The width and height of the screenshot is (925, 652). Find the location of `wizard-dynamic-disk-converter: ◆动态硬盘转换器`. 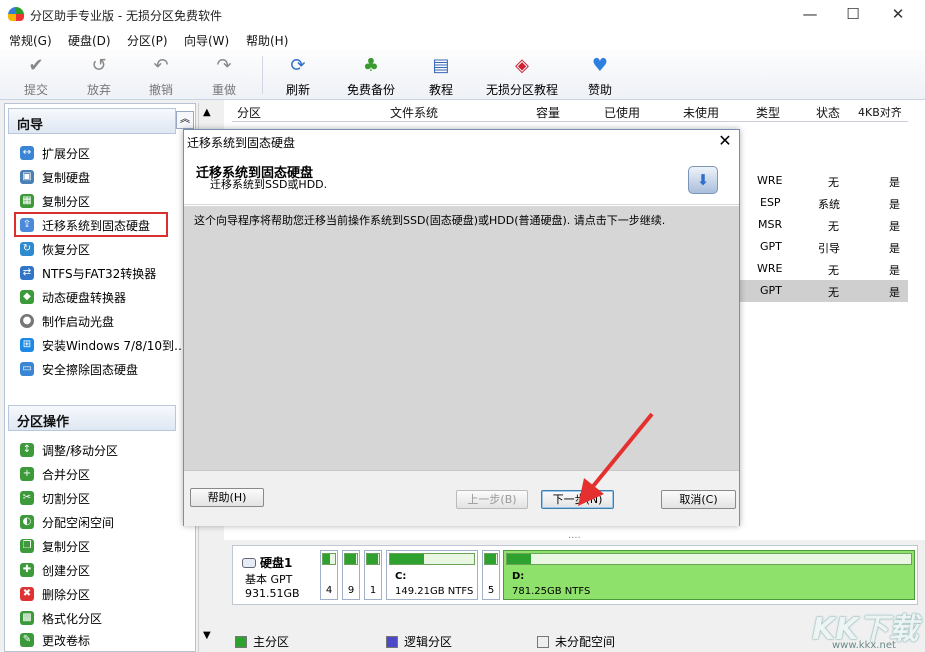

wizard-dynamic-disk-converter: ◆动态硬盘转换器 is located at coordinates (73, 297).